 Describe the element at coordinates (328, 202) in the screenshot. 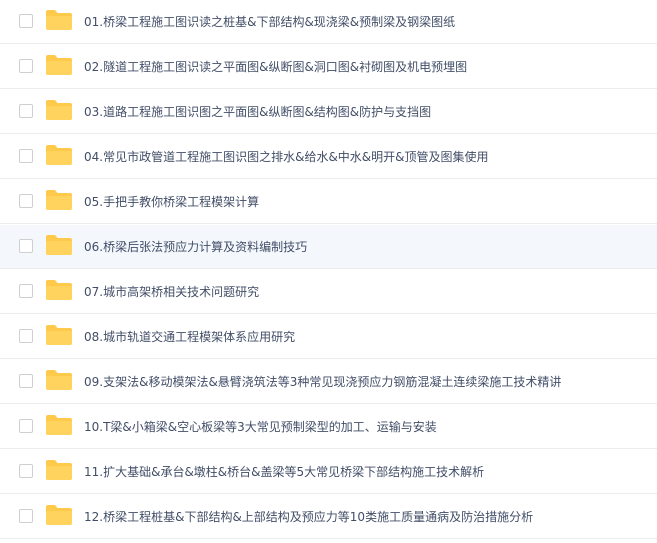

I see `list-item: 05.手把手教你桥梁工程模架计算` at that location.